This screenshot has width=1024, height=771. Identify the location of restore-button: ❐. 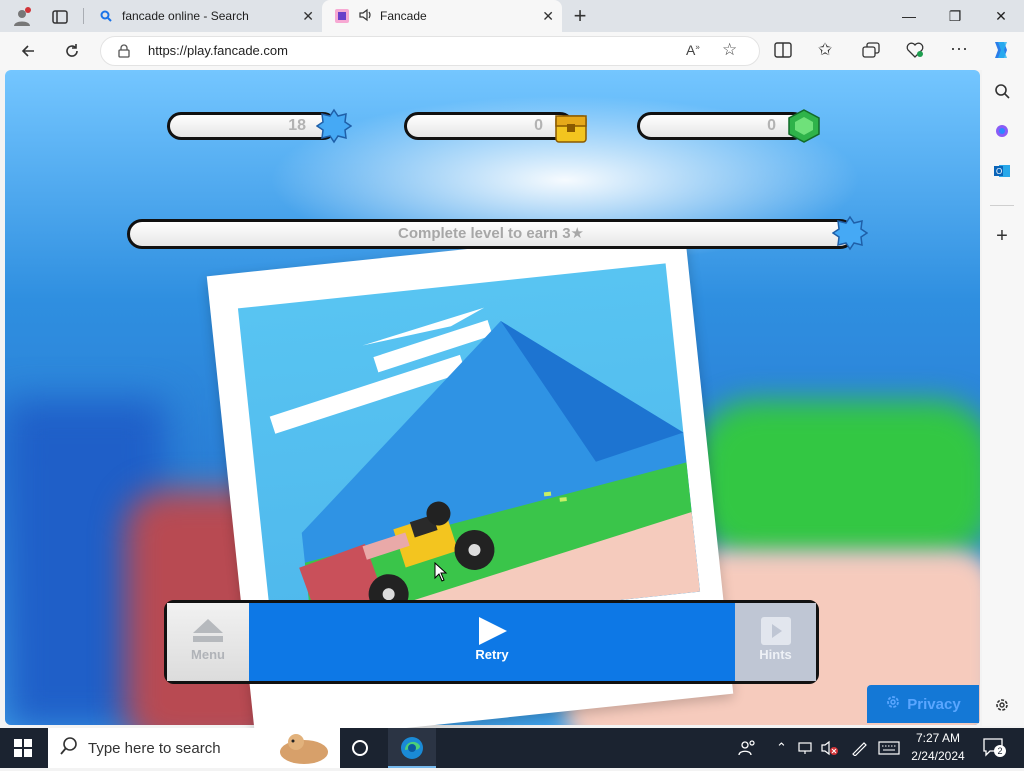
(955, 16).